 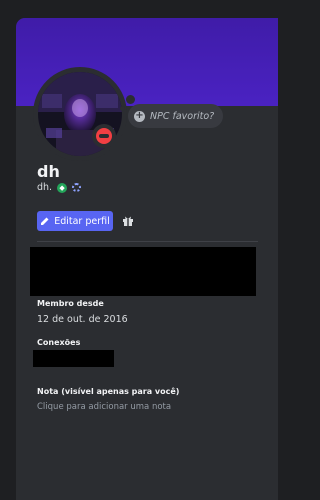 What do you see at coordinates (70, 303) in the screenshot?
I see `member-since-label: Membro desde` at bounding box center [70, 303].